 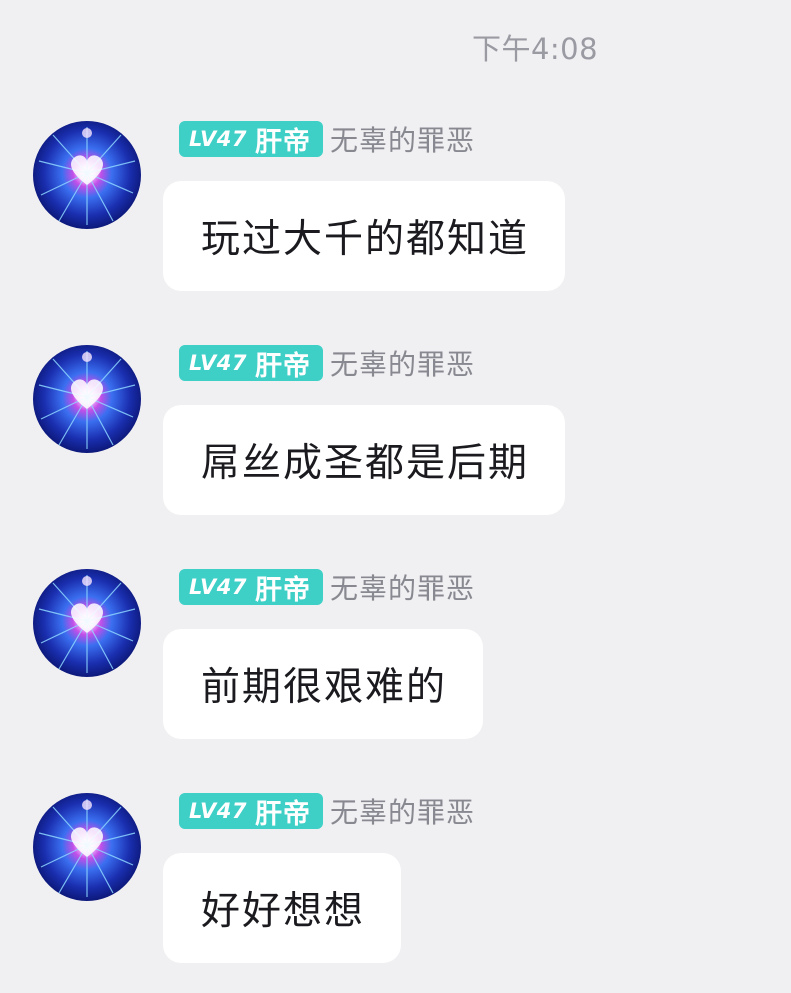 I want to click on message-bubble: 好好想想, so click(x=282, y=908).